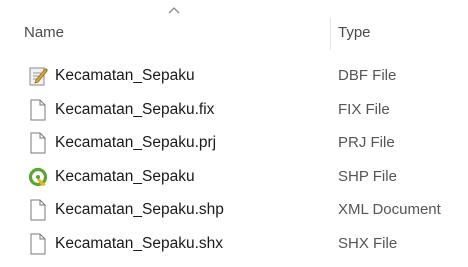  Describe the element at coordinates (398, 33) in the screenshot. I see `column-header-type: Type` at that location.